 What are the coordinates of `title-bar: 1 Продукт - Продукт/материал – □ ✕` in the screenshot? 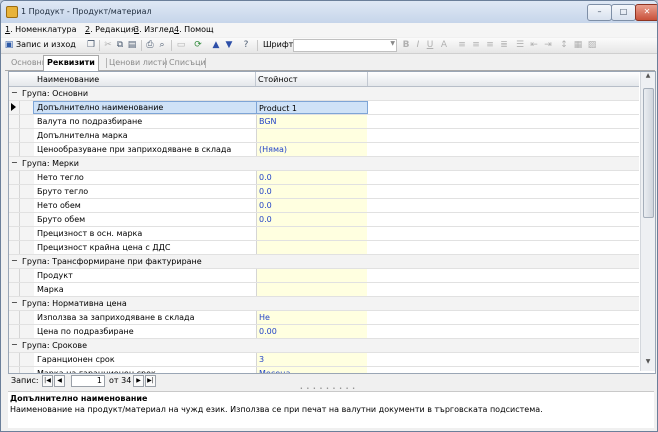 It's located at (329, 12).